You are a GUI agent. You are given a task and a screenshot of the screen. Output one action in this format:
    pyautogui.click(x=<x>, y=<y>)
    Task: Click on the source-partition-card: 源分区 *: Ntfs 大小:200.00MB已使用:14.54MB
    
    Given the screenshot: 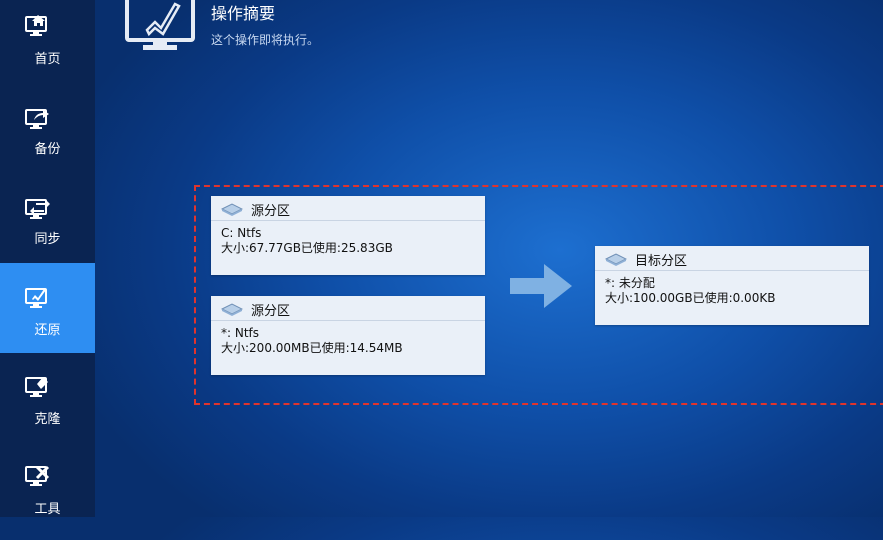 What is the action you would take?
    pyautogui.click(x=348, y=335)
    